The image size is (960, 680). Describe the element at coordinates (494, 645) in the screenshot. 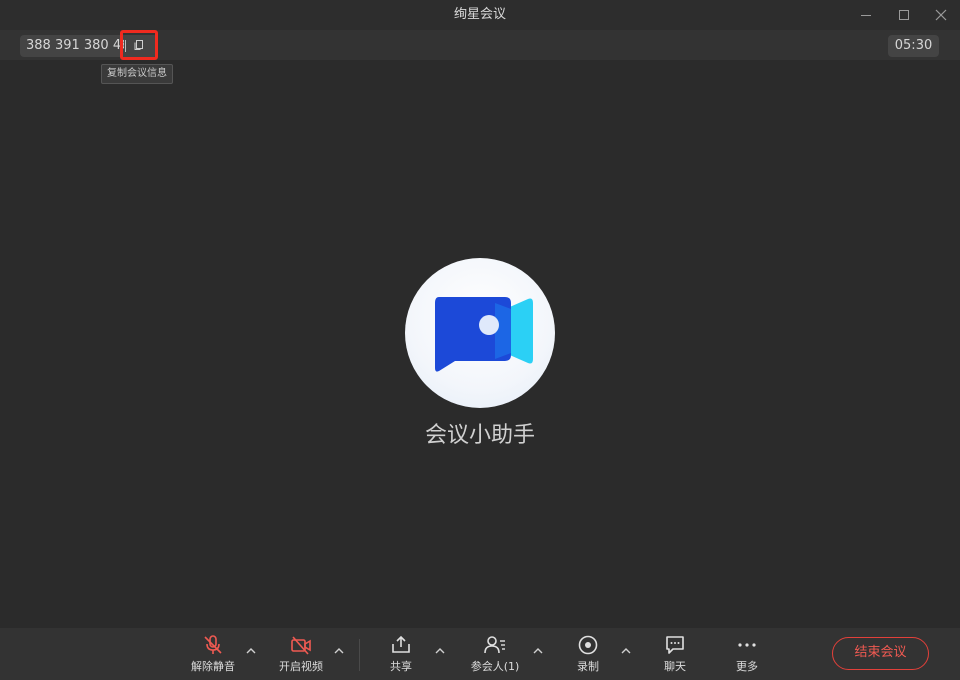

I see `participants-icon` at that location.